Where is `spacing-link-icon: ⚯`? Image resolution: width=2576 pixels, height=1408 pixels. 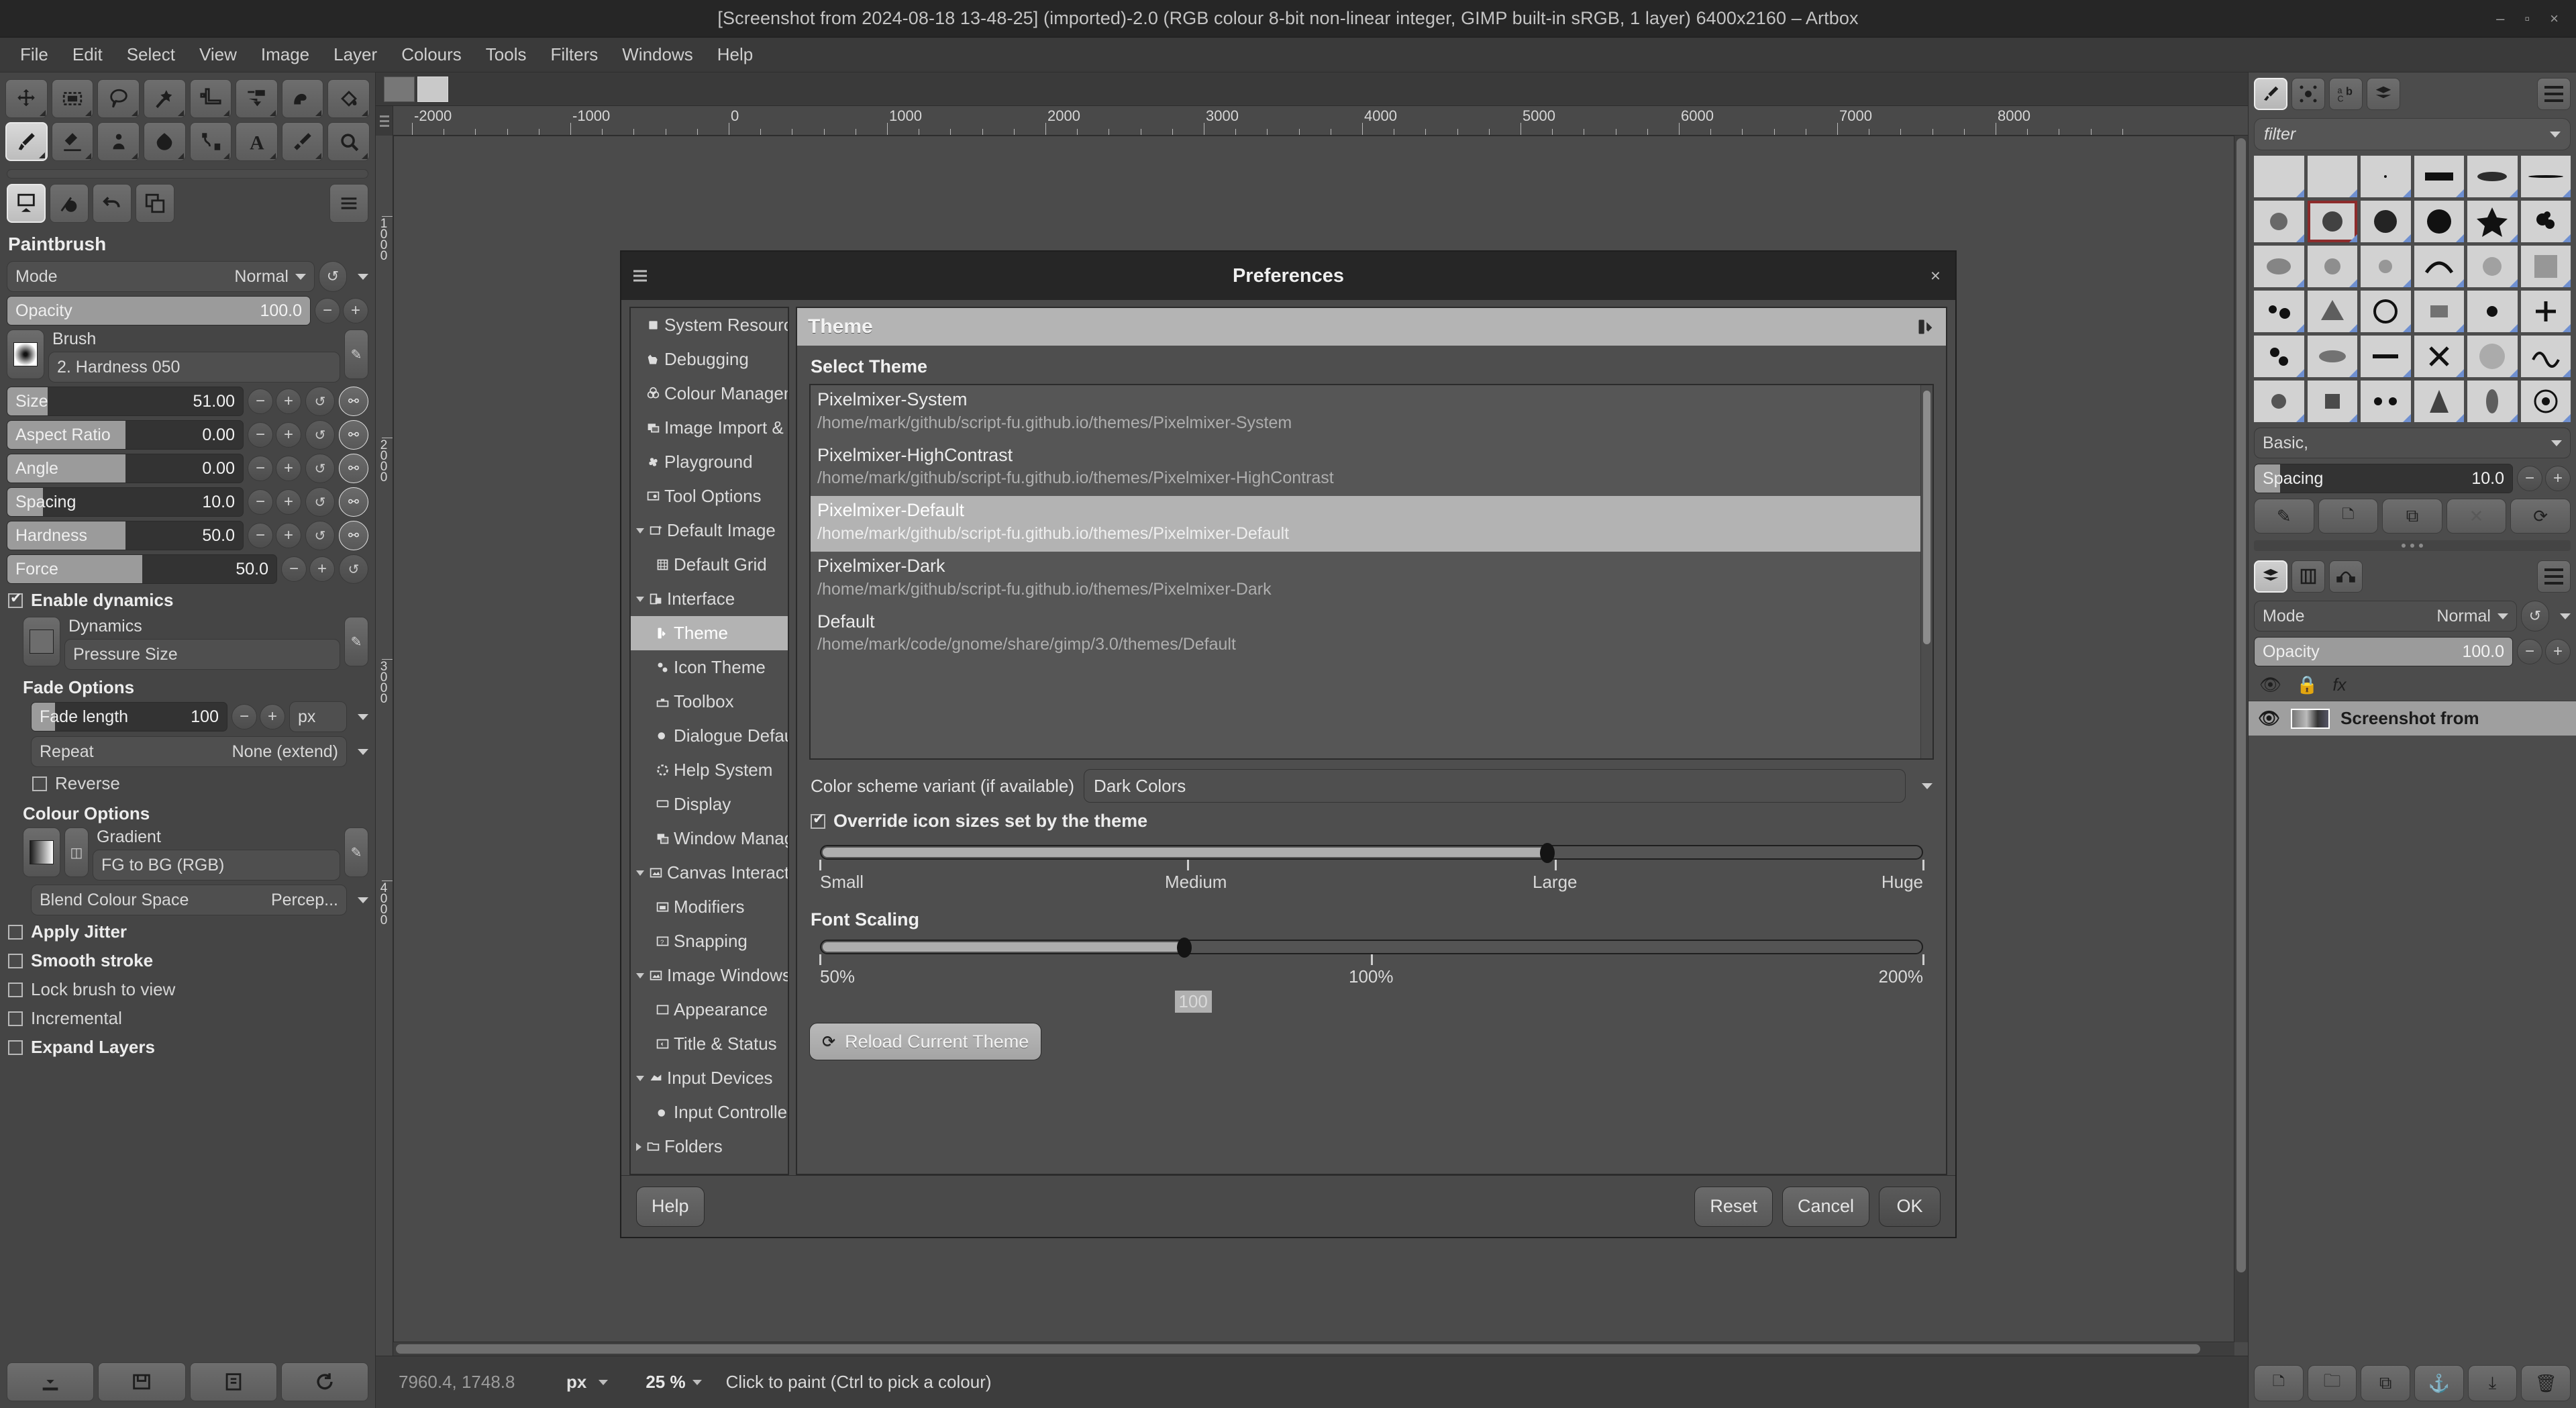
spacing-link-icon: ⚯ is located at coordinates (353, 502).